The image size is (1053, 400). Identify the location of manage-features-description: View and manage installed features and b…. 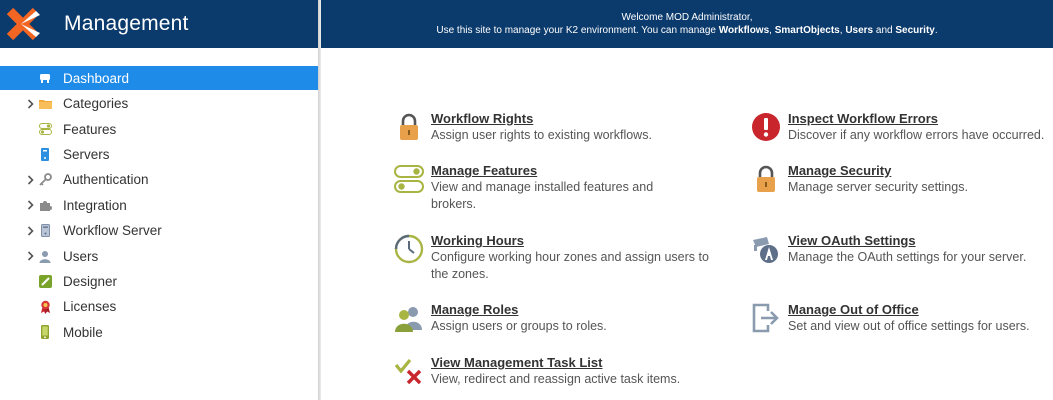
(542, 195).